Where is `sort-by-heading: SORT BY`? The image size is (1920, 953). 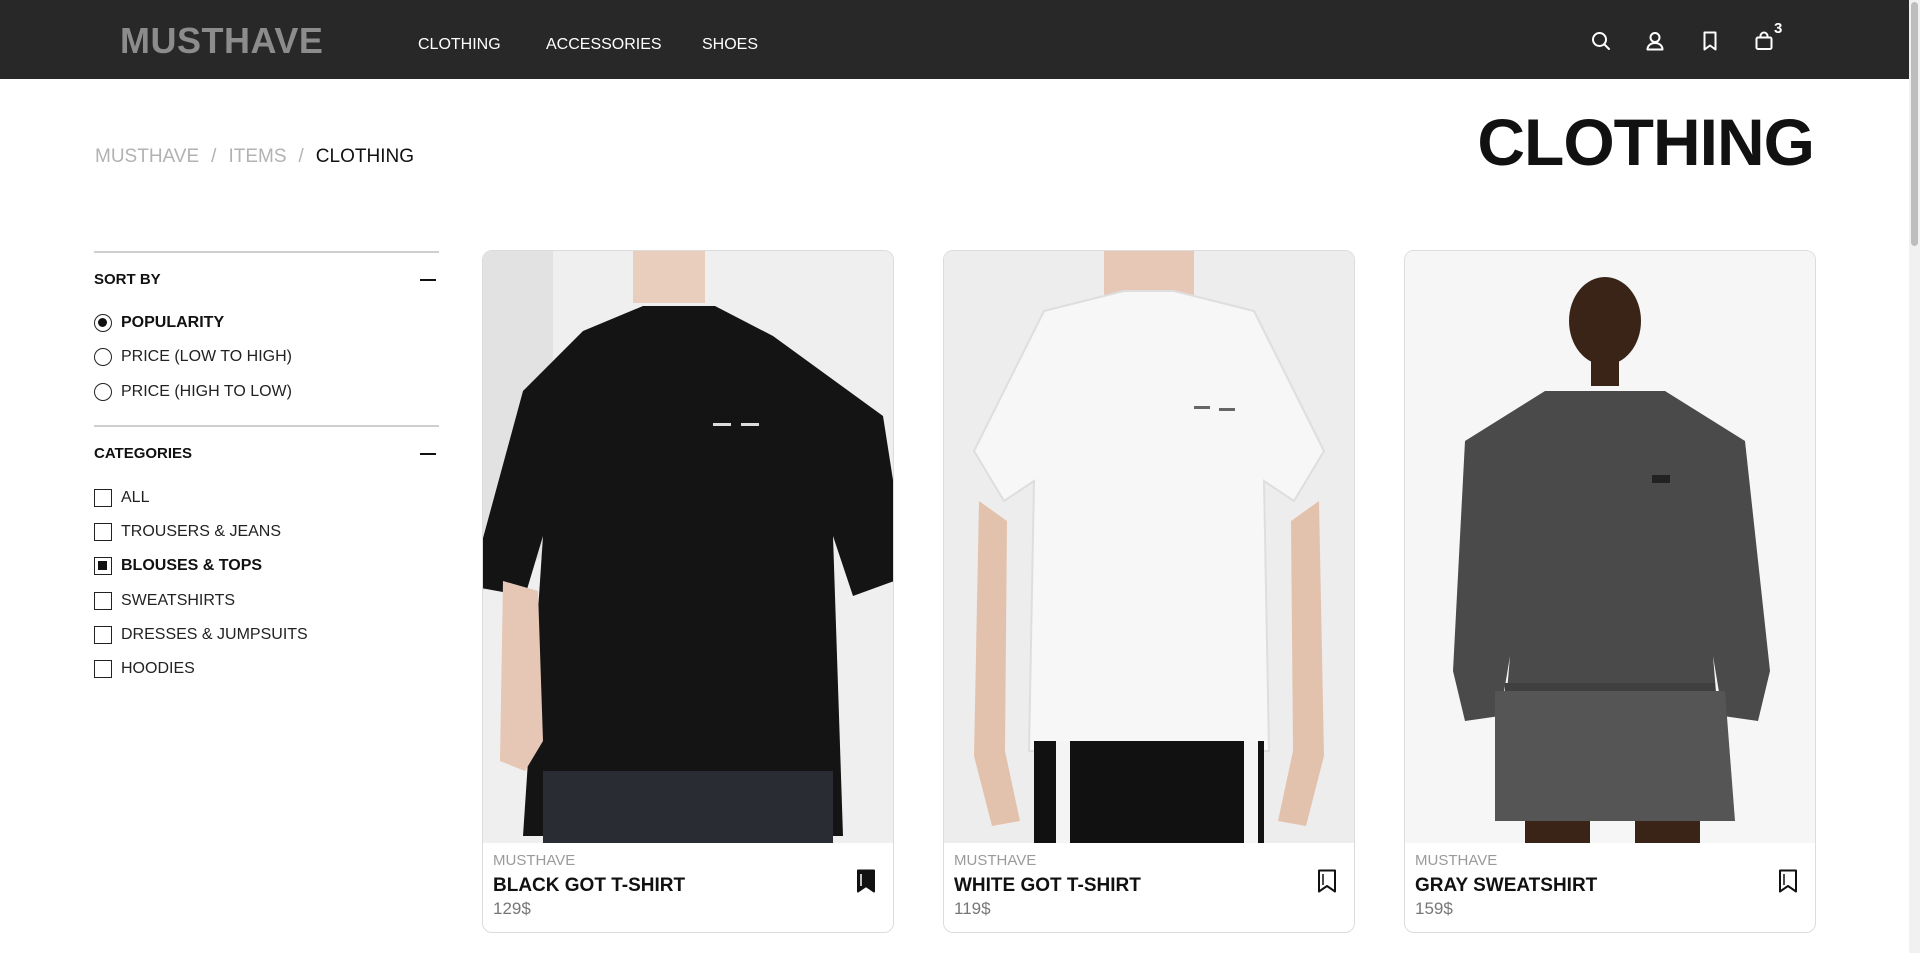
sort-by-heading: SORT BY is located at coordinates (127, 279).